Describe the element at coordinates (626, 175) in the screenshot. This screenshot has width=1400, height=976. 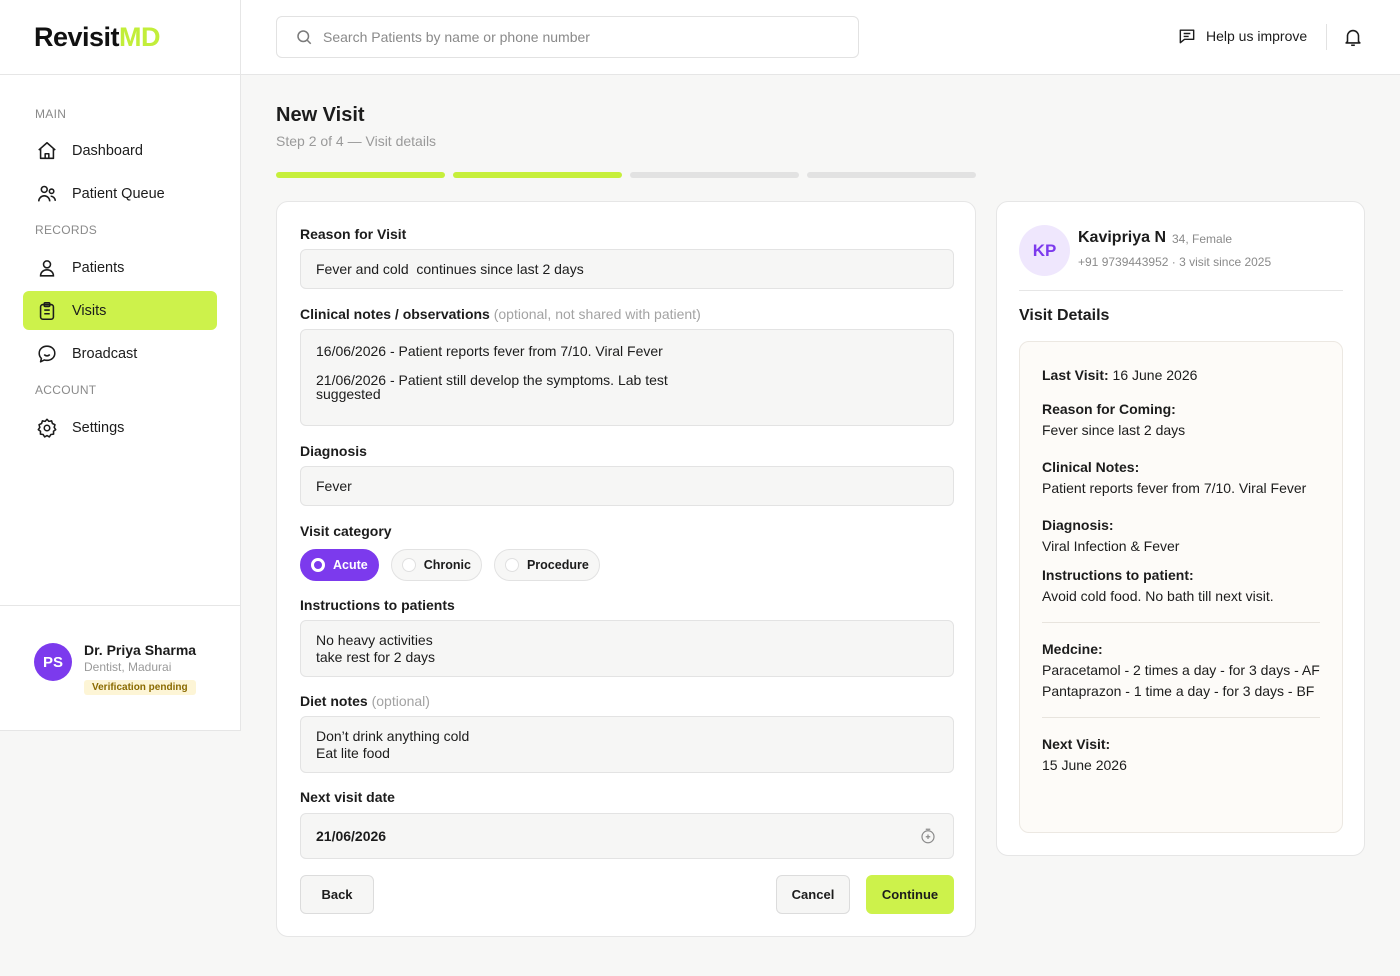
I see `step-progress` at that location.